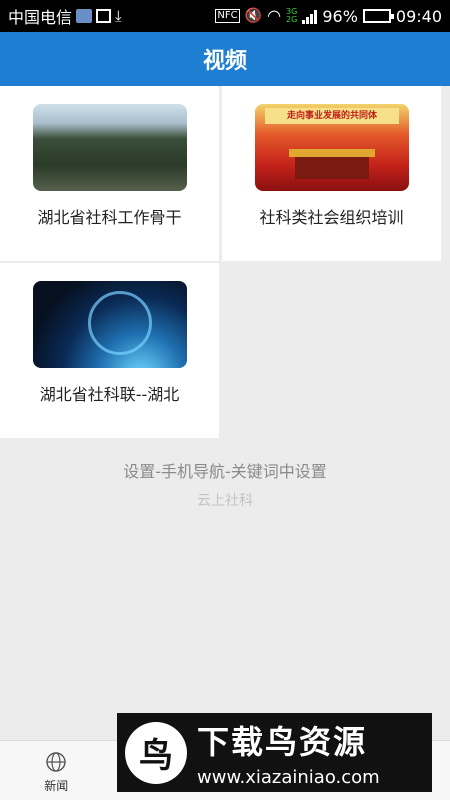 The height and width of the screenshot is (800, 450). I want to click on video-card: 湖北省社科工作骨干, so click(109, 173).